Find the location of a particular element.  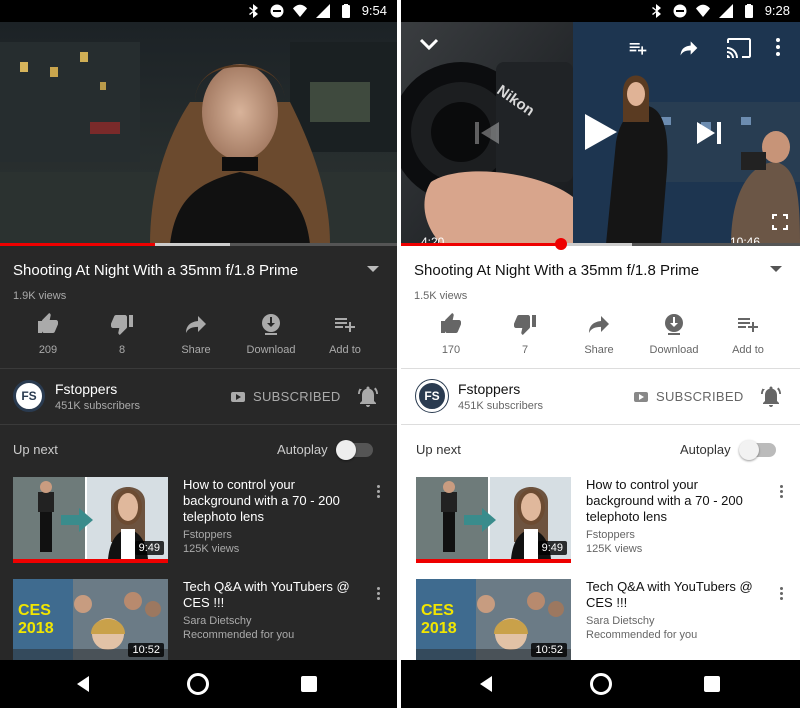

share-overlay-button is located at coordinates (689, 50).